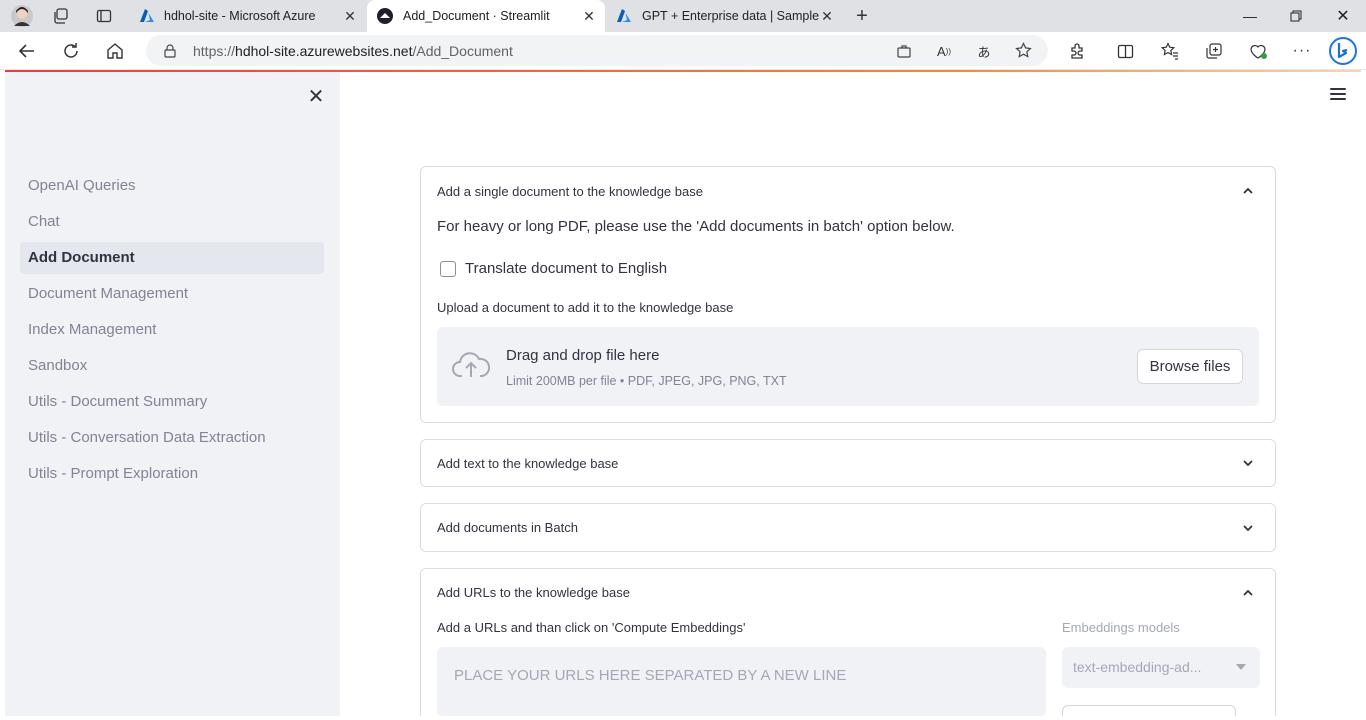  I want to click on collections-icon, so click(1214, 51).